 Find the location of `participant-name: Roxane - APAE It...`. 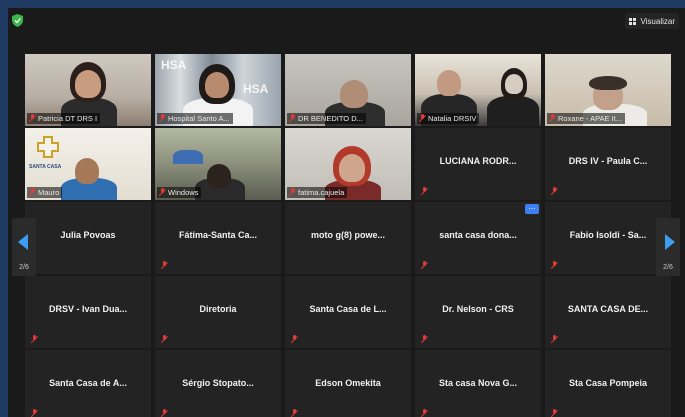

participant-name: Roxane - APAE It... is located at coordinates (590, 118).